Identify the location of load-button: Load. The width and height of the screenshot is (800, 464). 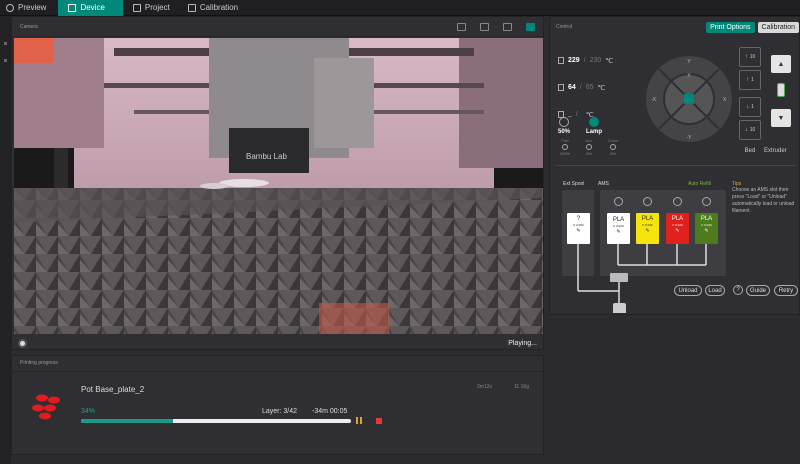
(715, 290).